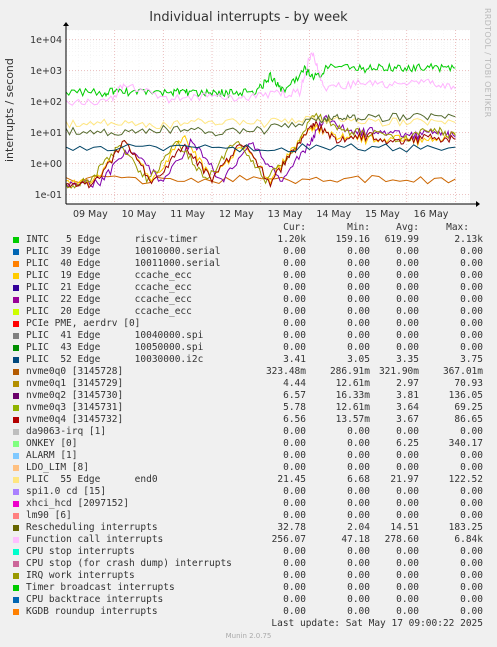 This screenshot has height=647, width=497. What do you see at coordinates (115, 359) in the screenshot?
I see `legend-series-name: PLIC 52 Edge 10030000.i2c` at bounding box center [115, 359].